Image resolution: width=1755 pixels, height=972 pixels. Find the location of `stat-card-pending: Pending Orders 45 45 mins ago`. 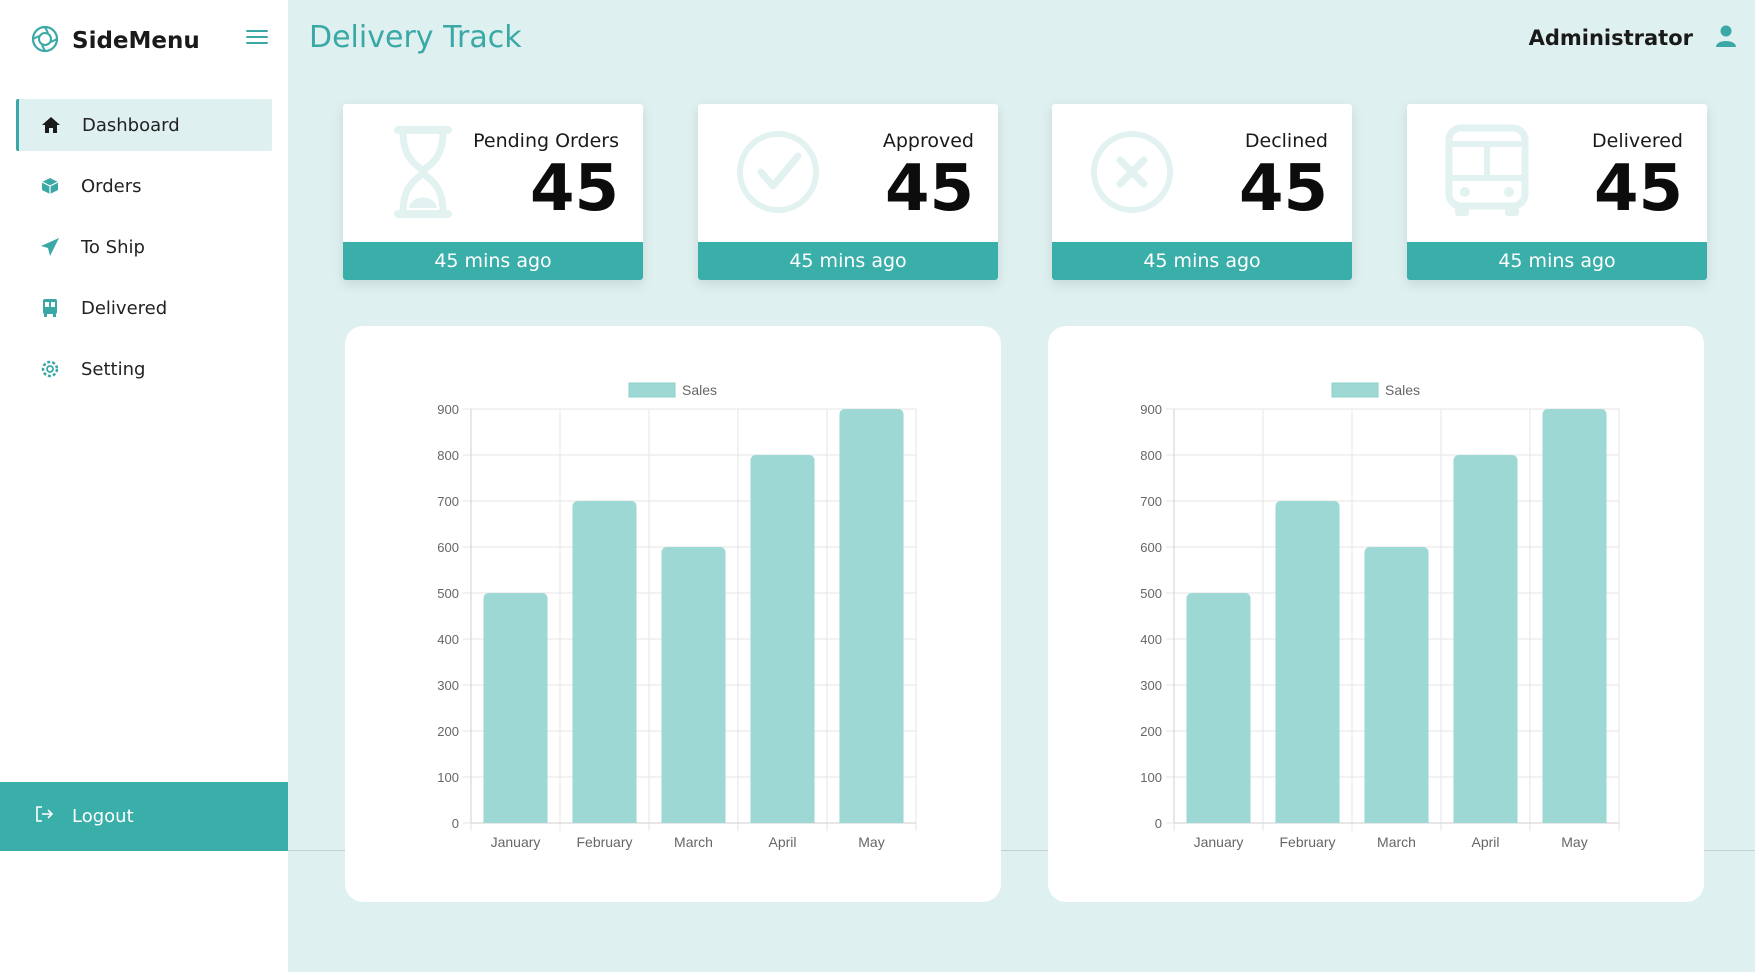

stat-card-pending: Pending Orders 45 45 mins ago is located at coordinates (493, 192).